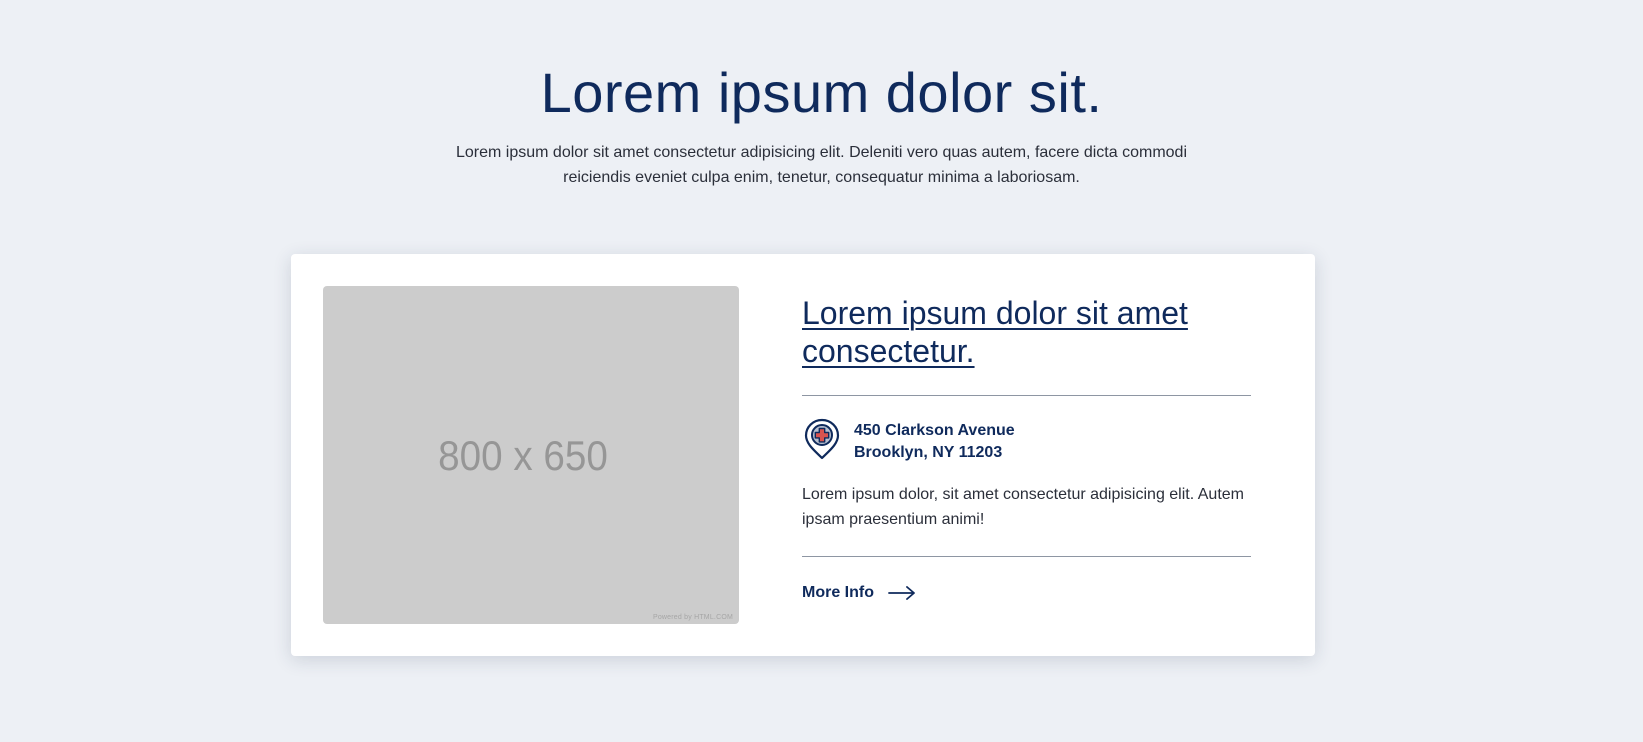  Describe the element at coordinates (838, 592) in the screenshot. I see `more-info-label: More Info` at that location.